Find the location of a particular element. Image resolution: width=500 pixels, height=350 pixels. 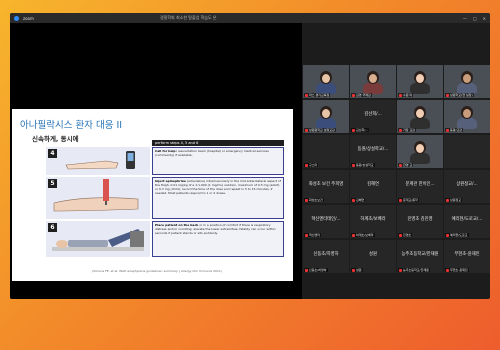

participant-label-text: 가장 교감 is located at coordinates (409, 130).